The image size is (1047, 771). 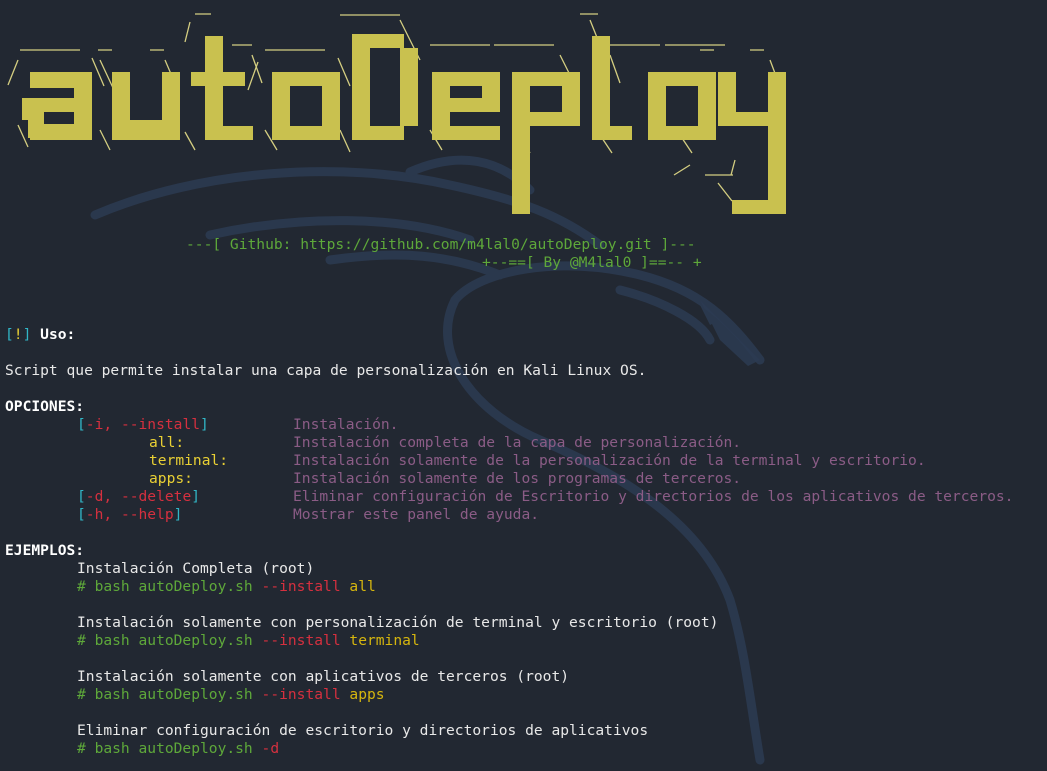 I want to click on delete-flag: -d, --delete, so click(x=138, y=496).